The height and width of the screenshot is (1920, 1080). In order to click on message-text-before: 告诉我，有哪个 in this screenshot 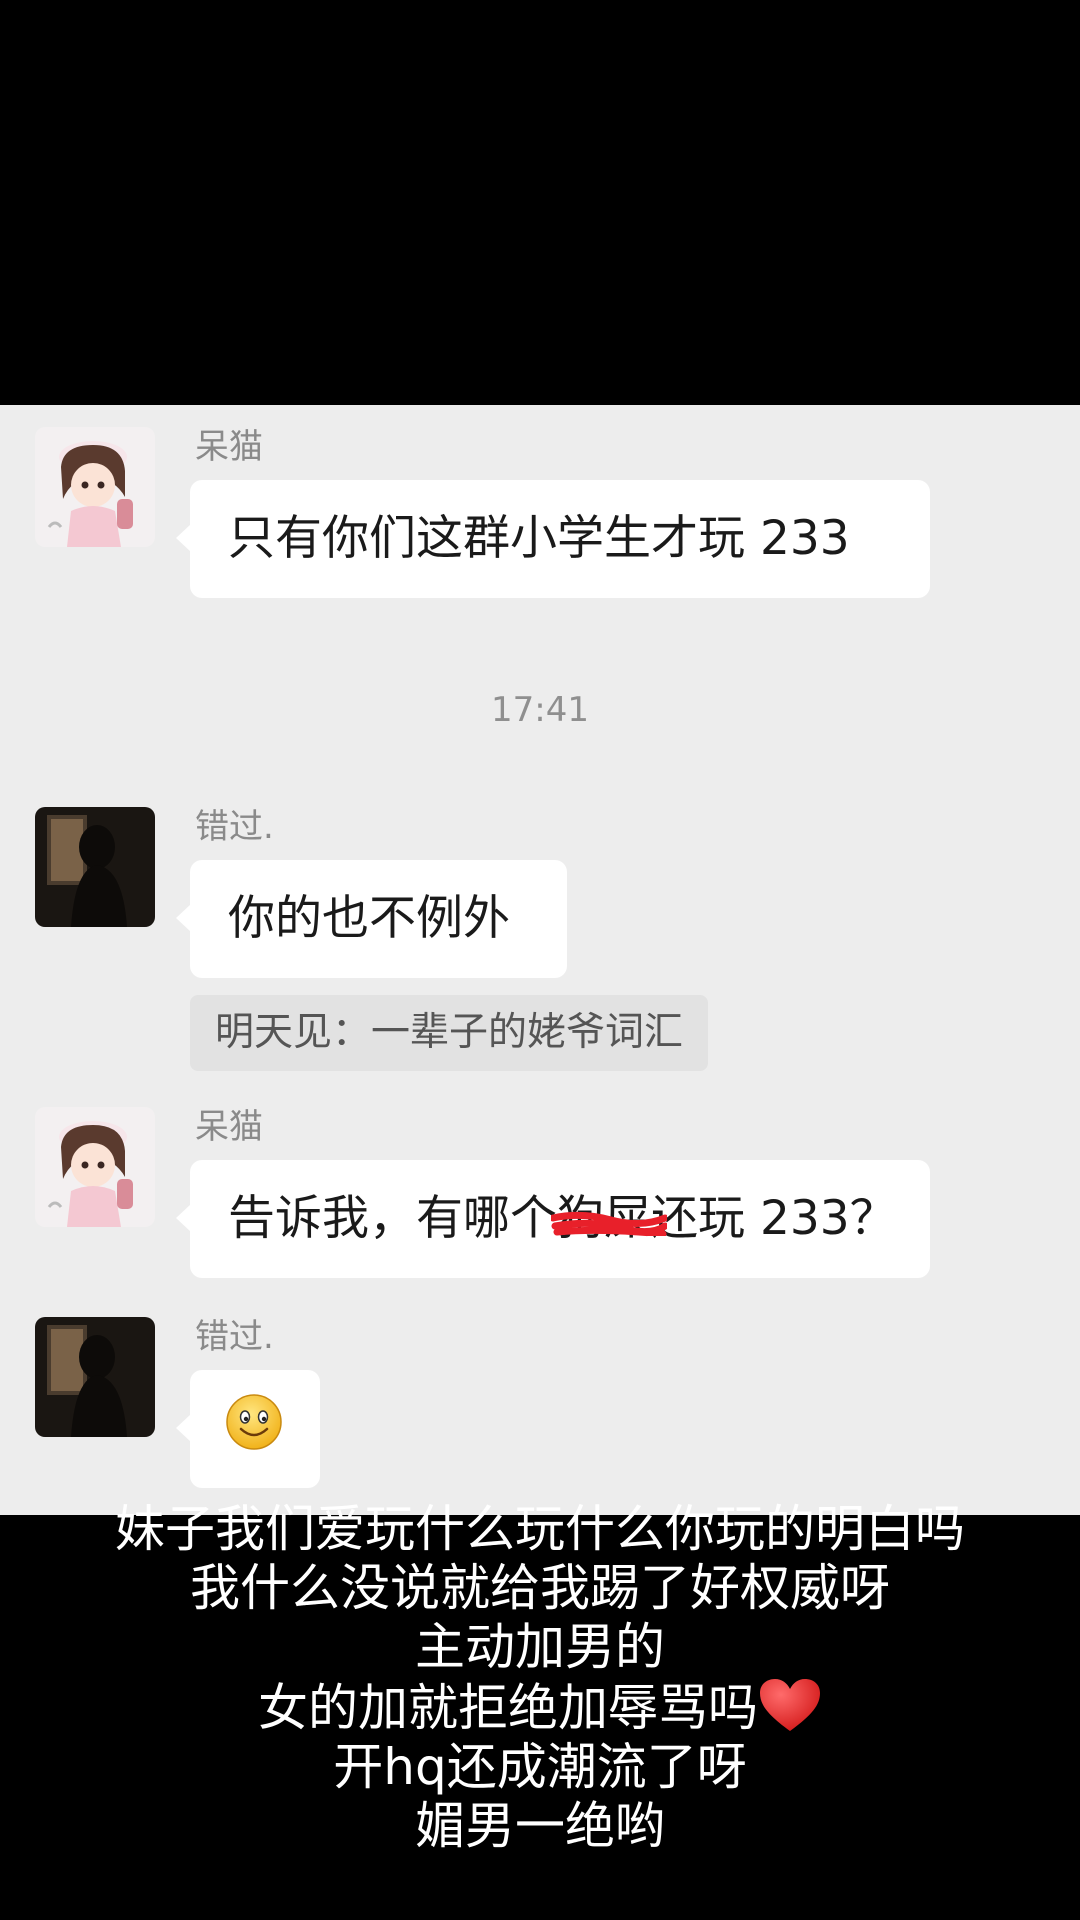, I will do `click(392, 1218)`.